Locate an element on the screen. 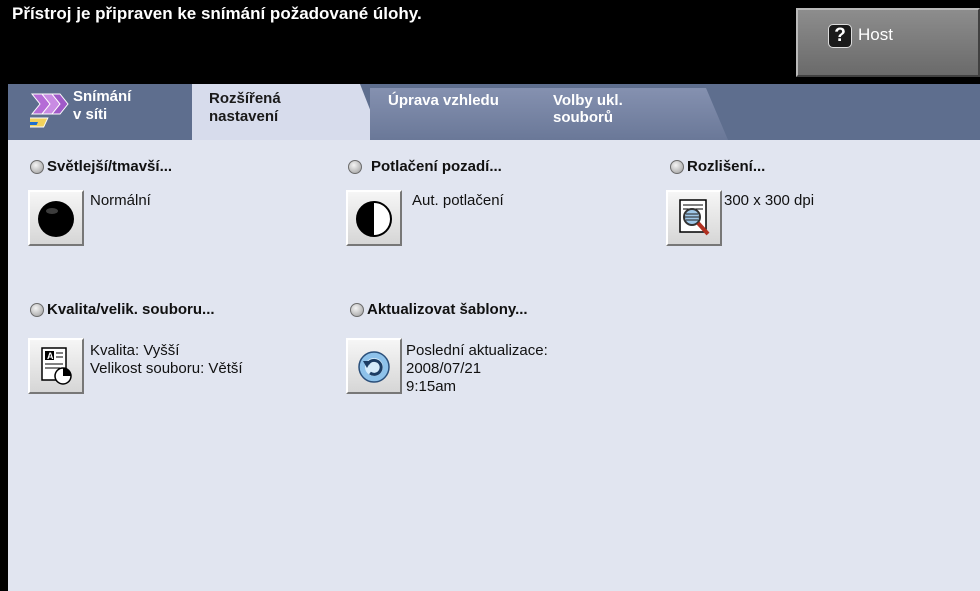  document-quality-icon: A is located at coordinates (56, 366).